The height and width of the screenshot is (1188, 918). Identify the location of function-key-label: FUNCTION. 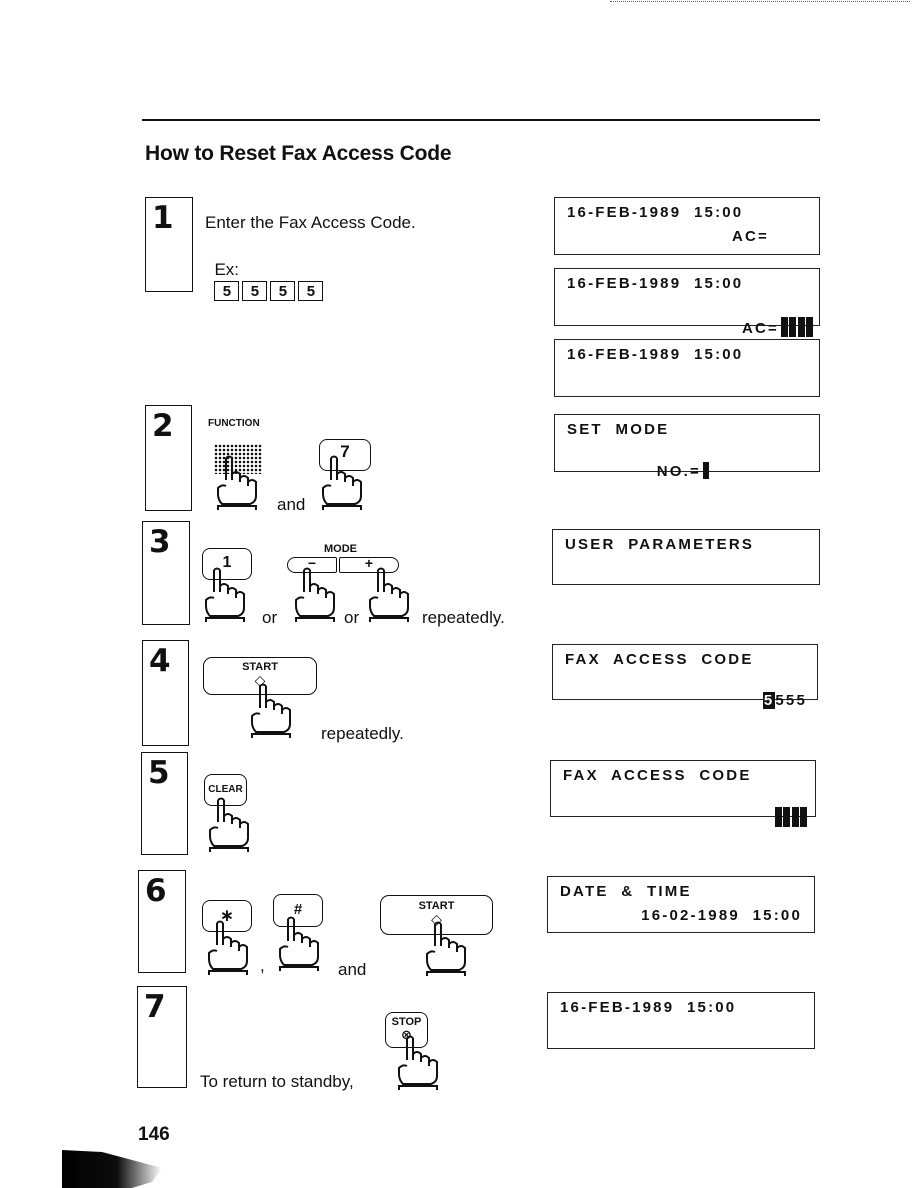
(234, 423).